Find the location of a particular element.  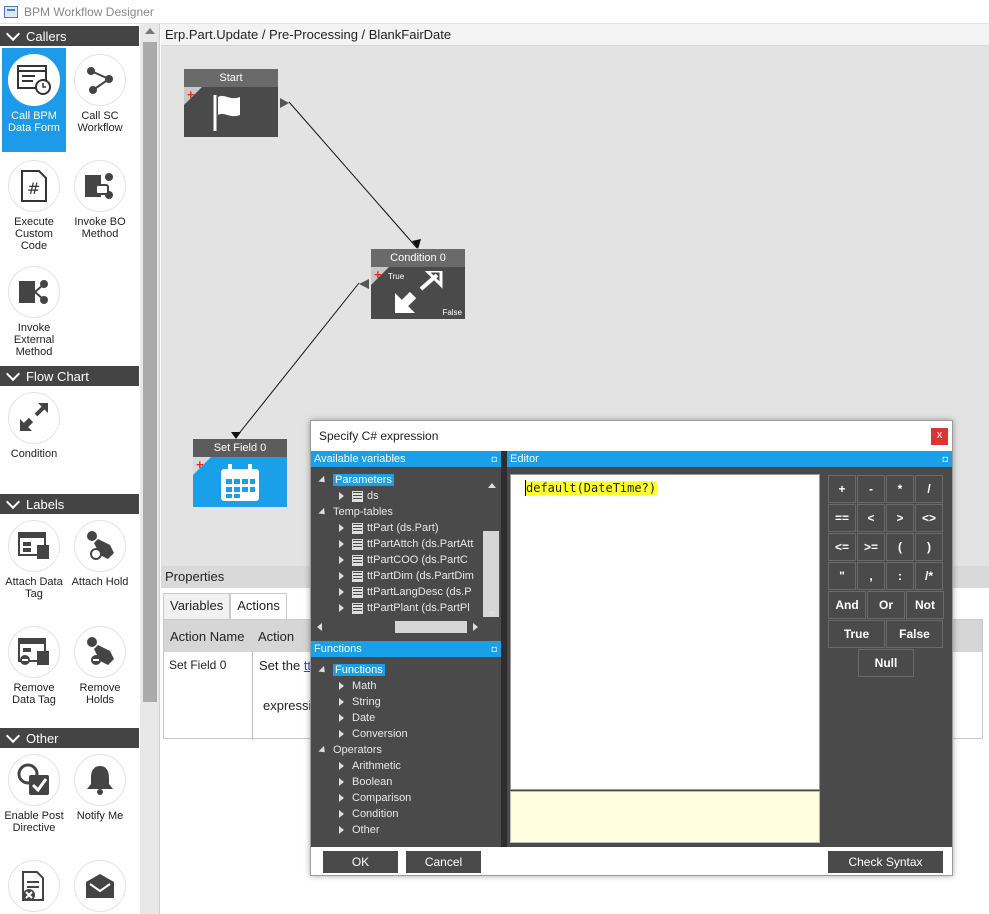

tab-actions: Actions is located at coordinates (258, 606).